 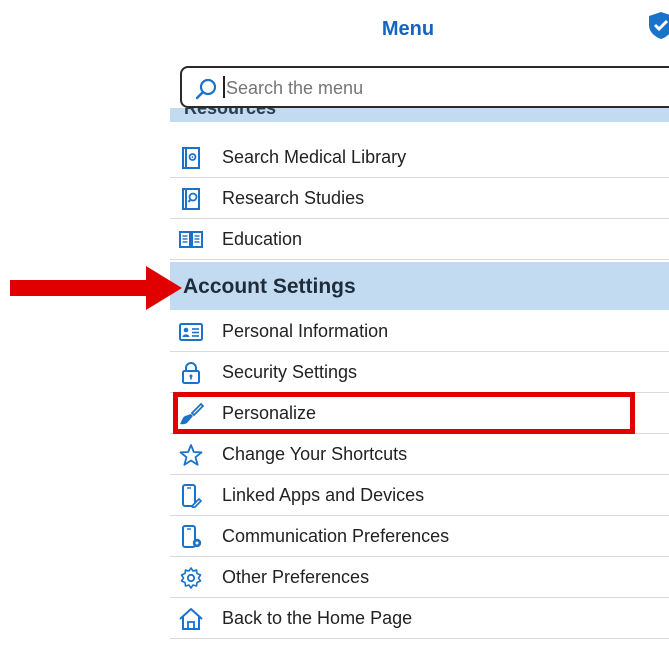 What do you see at coordinates (419, 373) in the screenshot?
I see `menu-item-security-settings: Security Settings` at bounding box center [419, 373].